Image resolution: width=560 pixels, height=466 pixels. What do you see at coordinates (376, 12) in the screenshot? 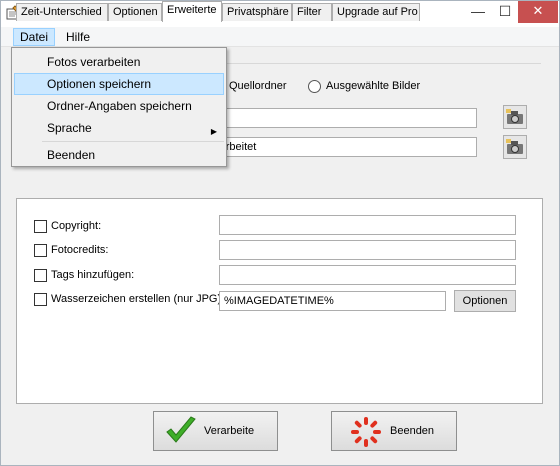
I see `tab-upgrade: Upgrade auf Pro` at bounding box center [376, 12].